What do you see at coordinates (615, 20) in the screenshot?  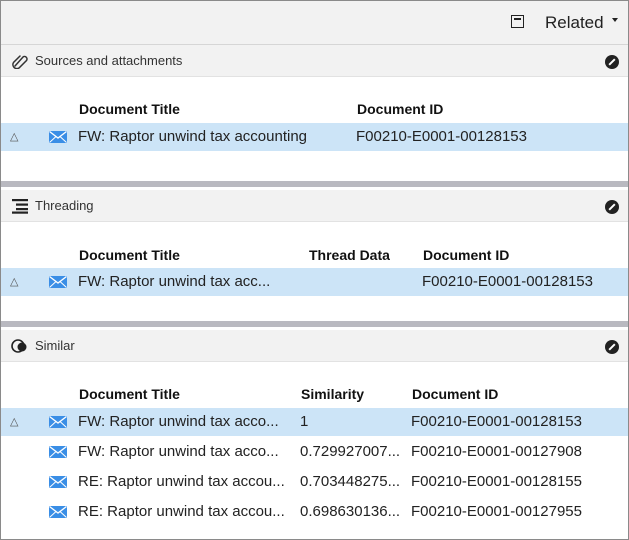 I see `chevron-down-icon` at bounding box center [615, 20].